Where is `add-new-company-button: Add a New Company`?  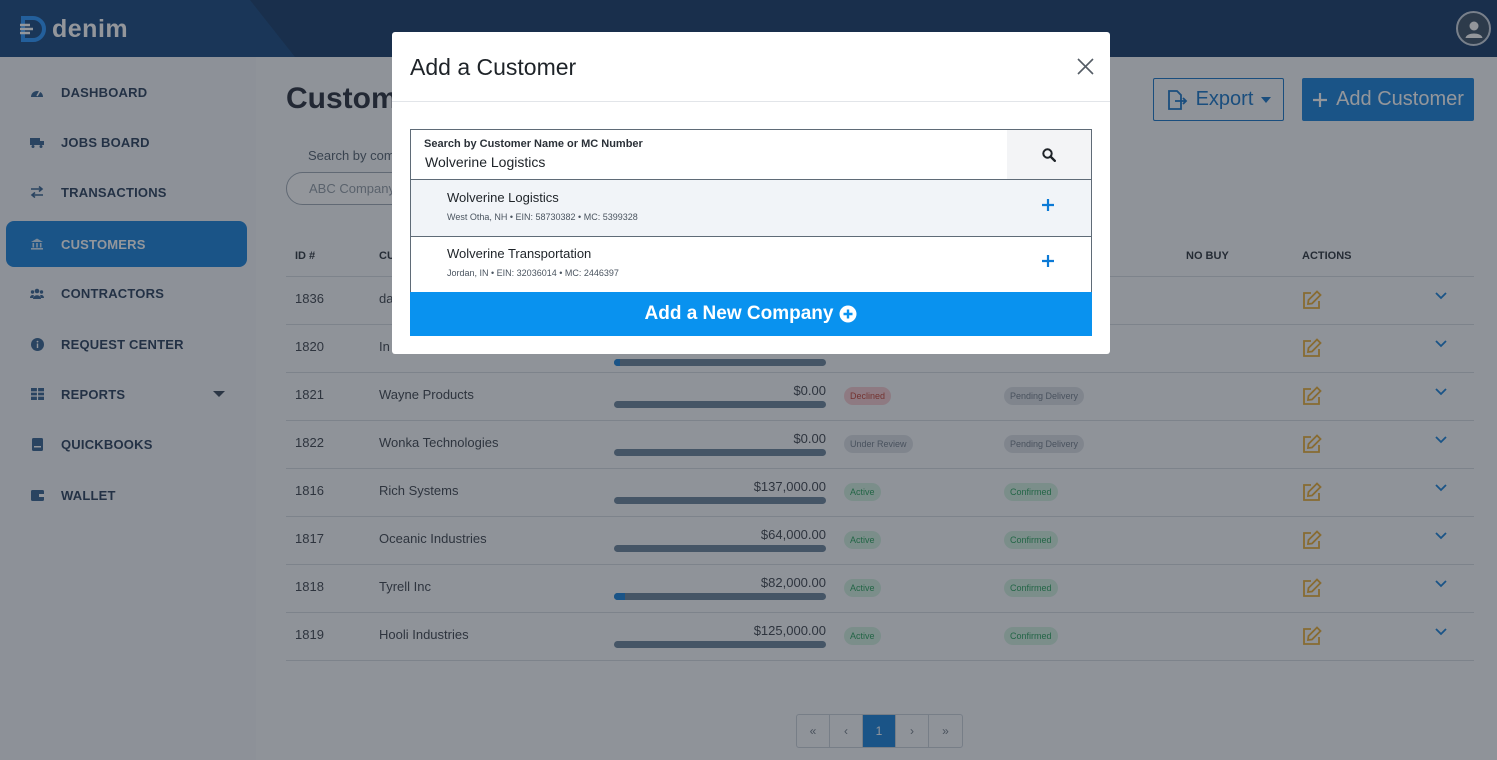
add-new-company-button: Add a New Company is located at coordinates (751, 314).